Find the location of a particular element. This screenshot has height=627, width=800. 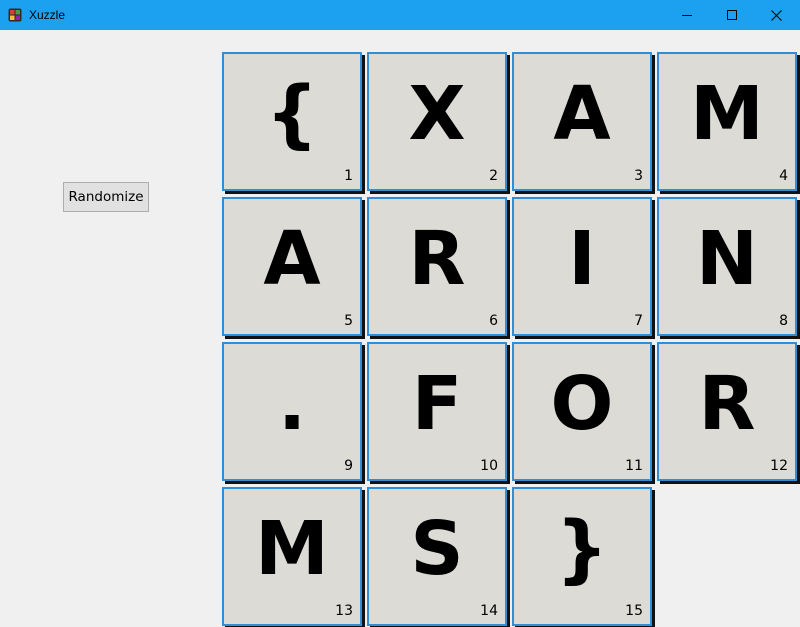

title-bar: Xuzzle is located at coordinates (400, 15).